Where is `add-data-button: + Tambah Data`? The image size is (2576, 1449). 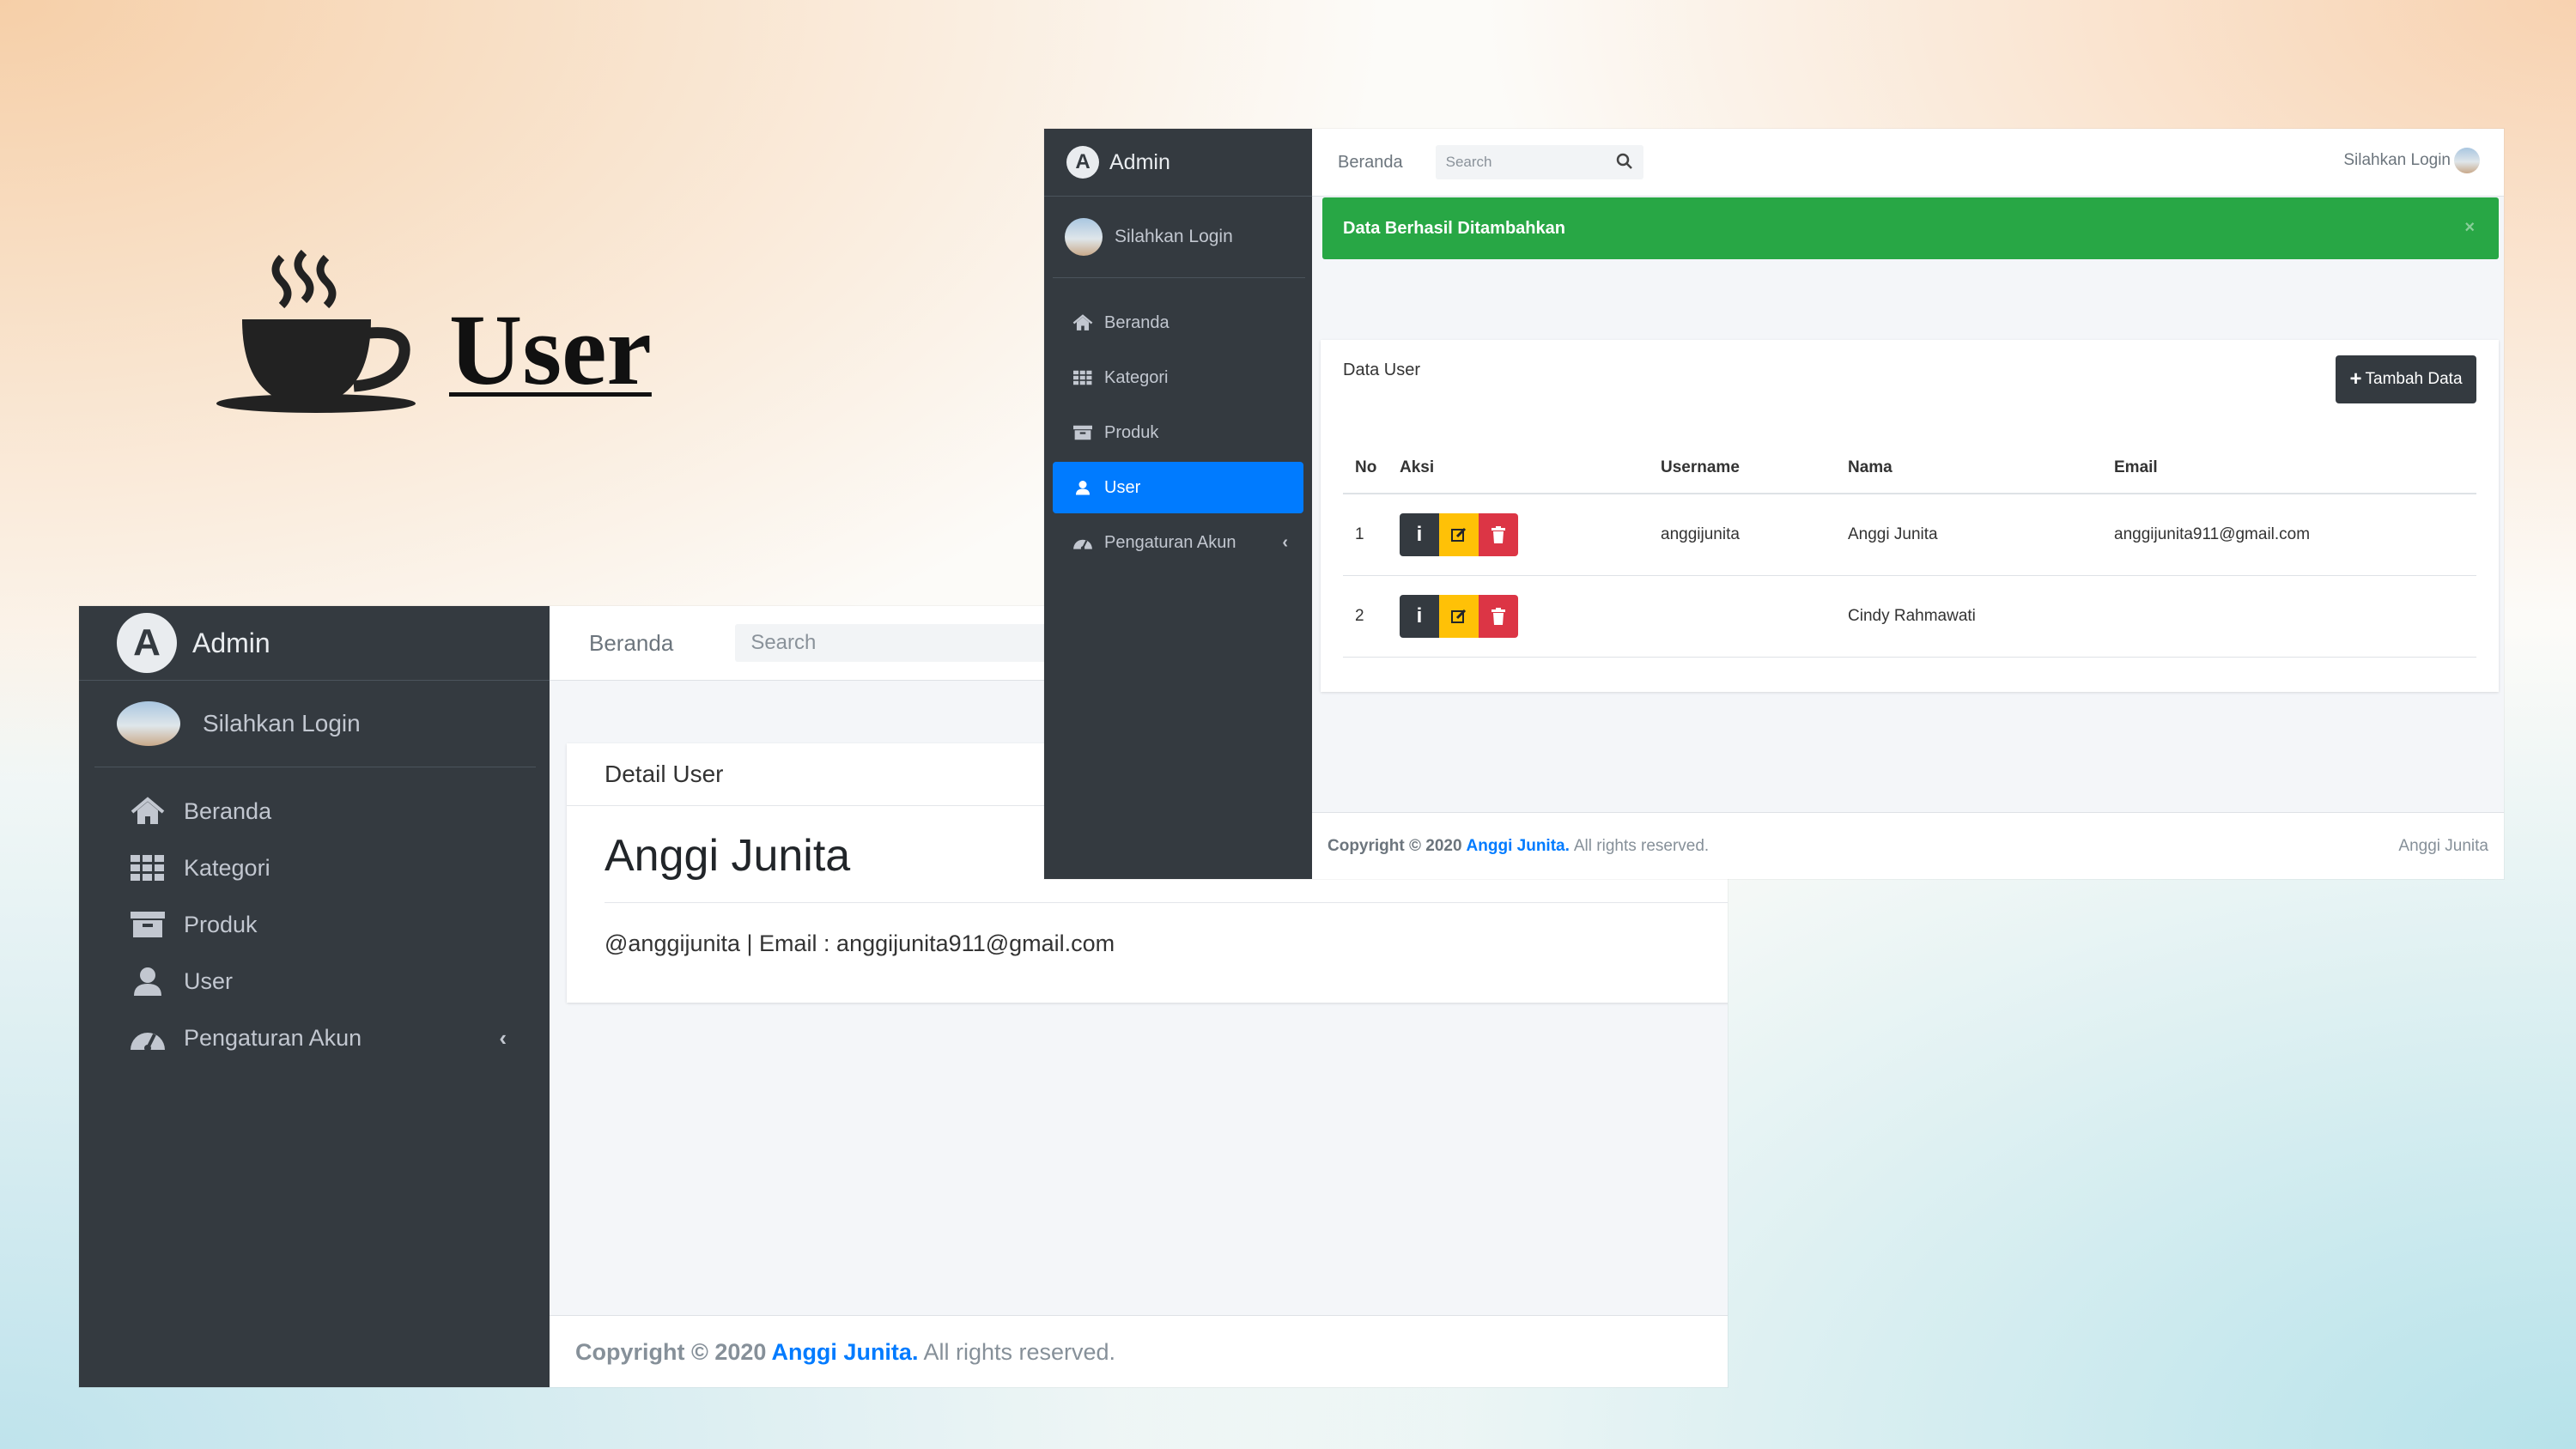 add-data-button: + Tambah Data is located at coordinates (2406, 379).